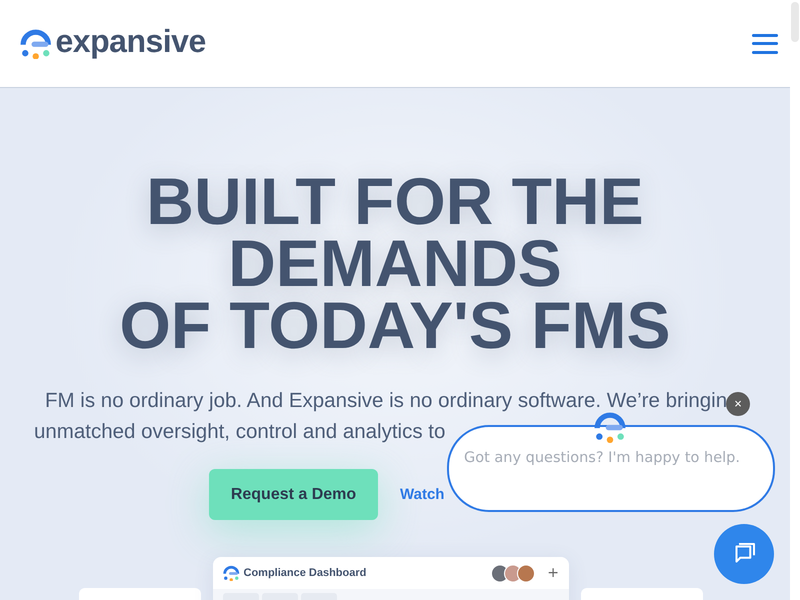  I want to click on avatars-icon, so click(513, 573).